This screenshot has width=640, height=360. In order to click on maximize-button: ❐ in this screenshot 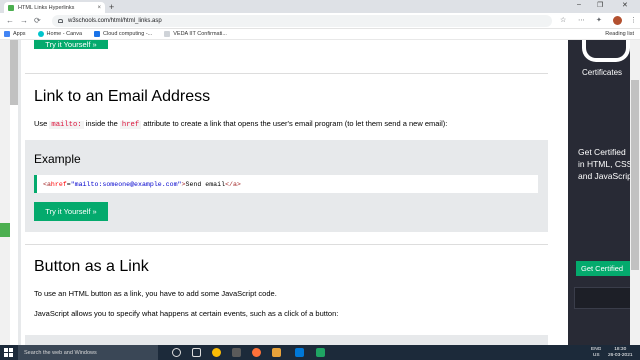, I will do `click(600, 5)`.